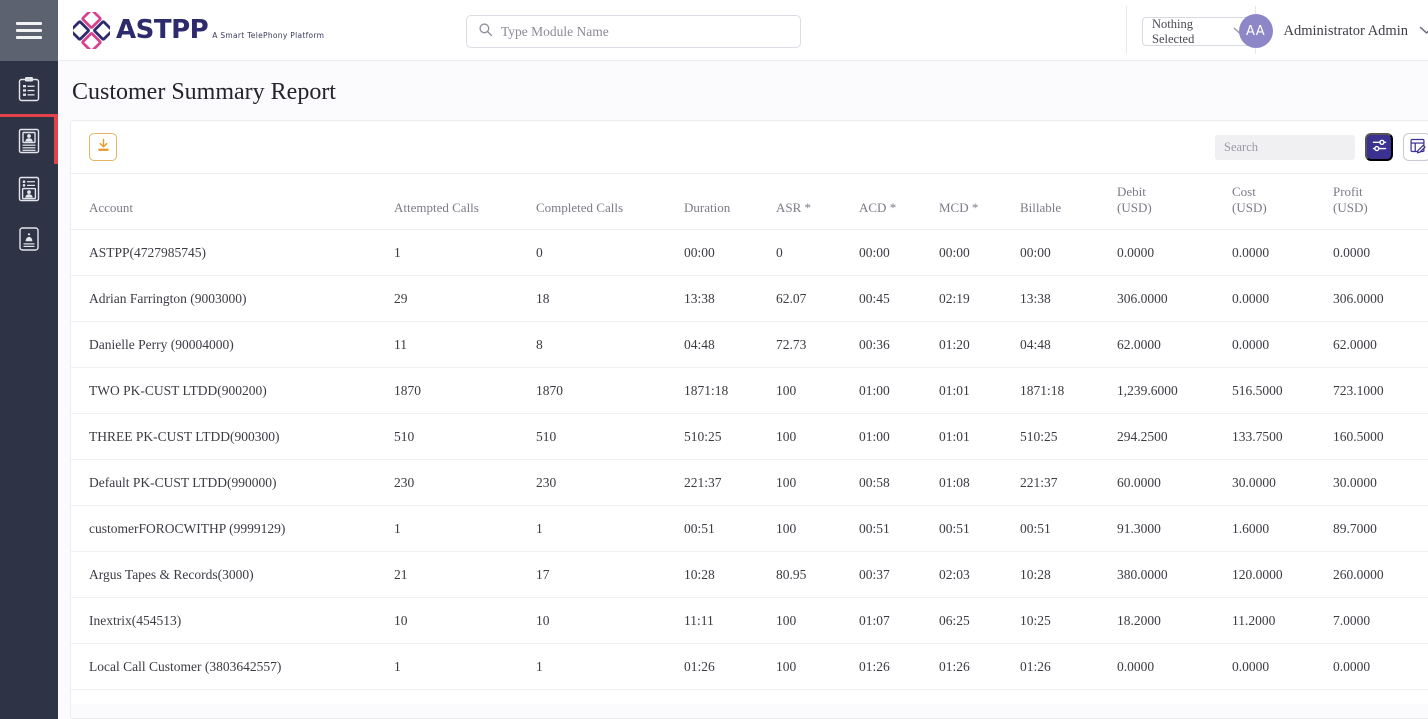 This screenshot has height=719, width=1428. Describe the element at coordinates (959, 208) in the screenshot. I see `header-label: MCD *` at that location.